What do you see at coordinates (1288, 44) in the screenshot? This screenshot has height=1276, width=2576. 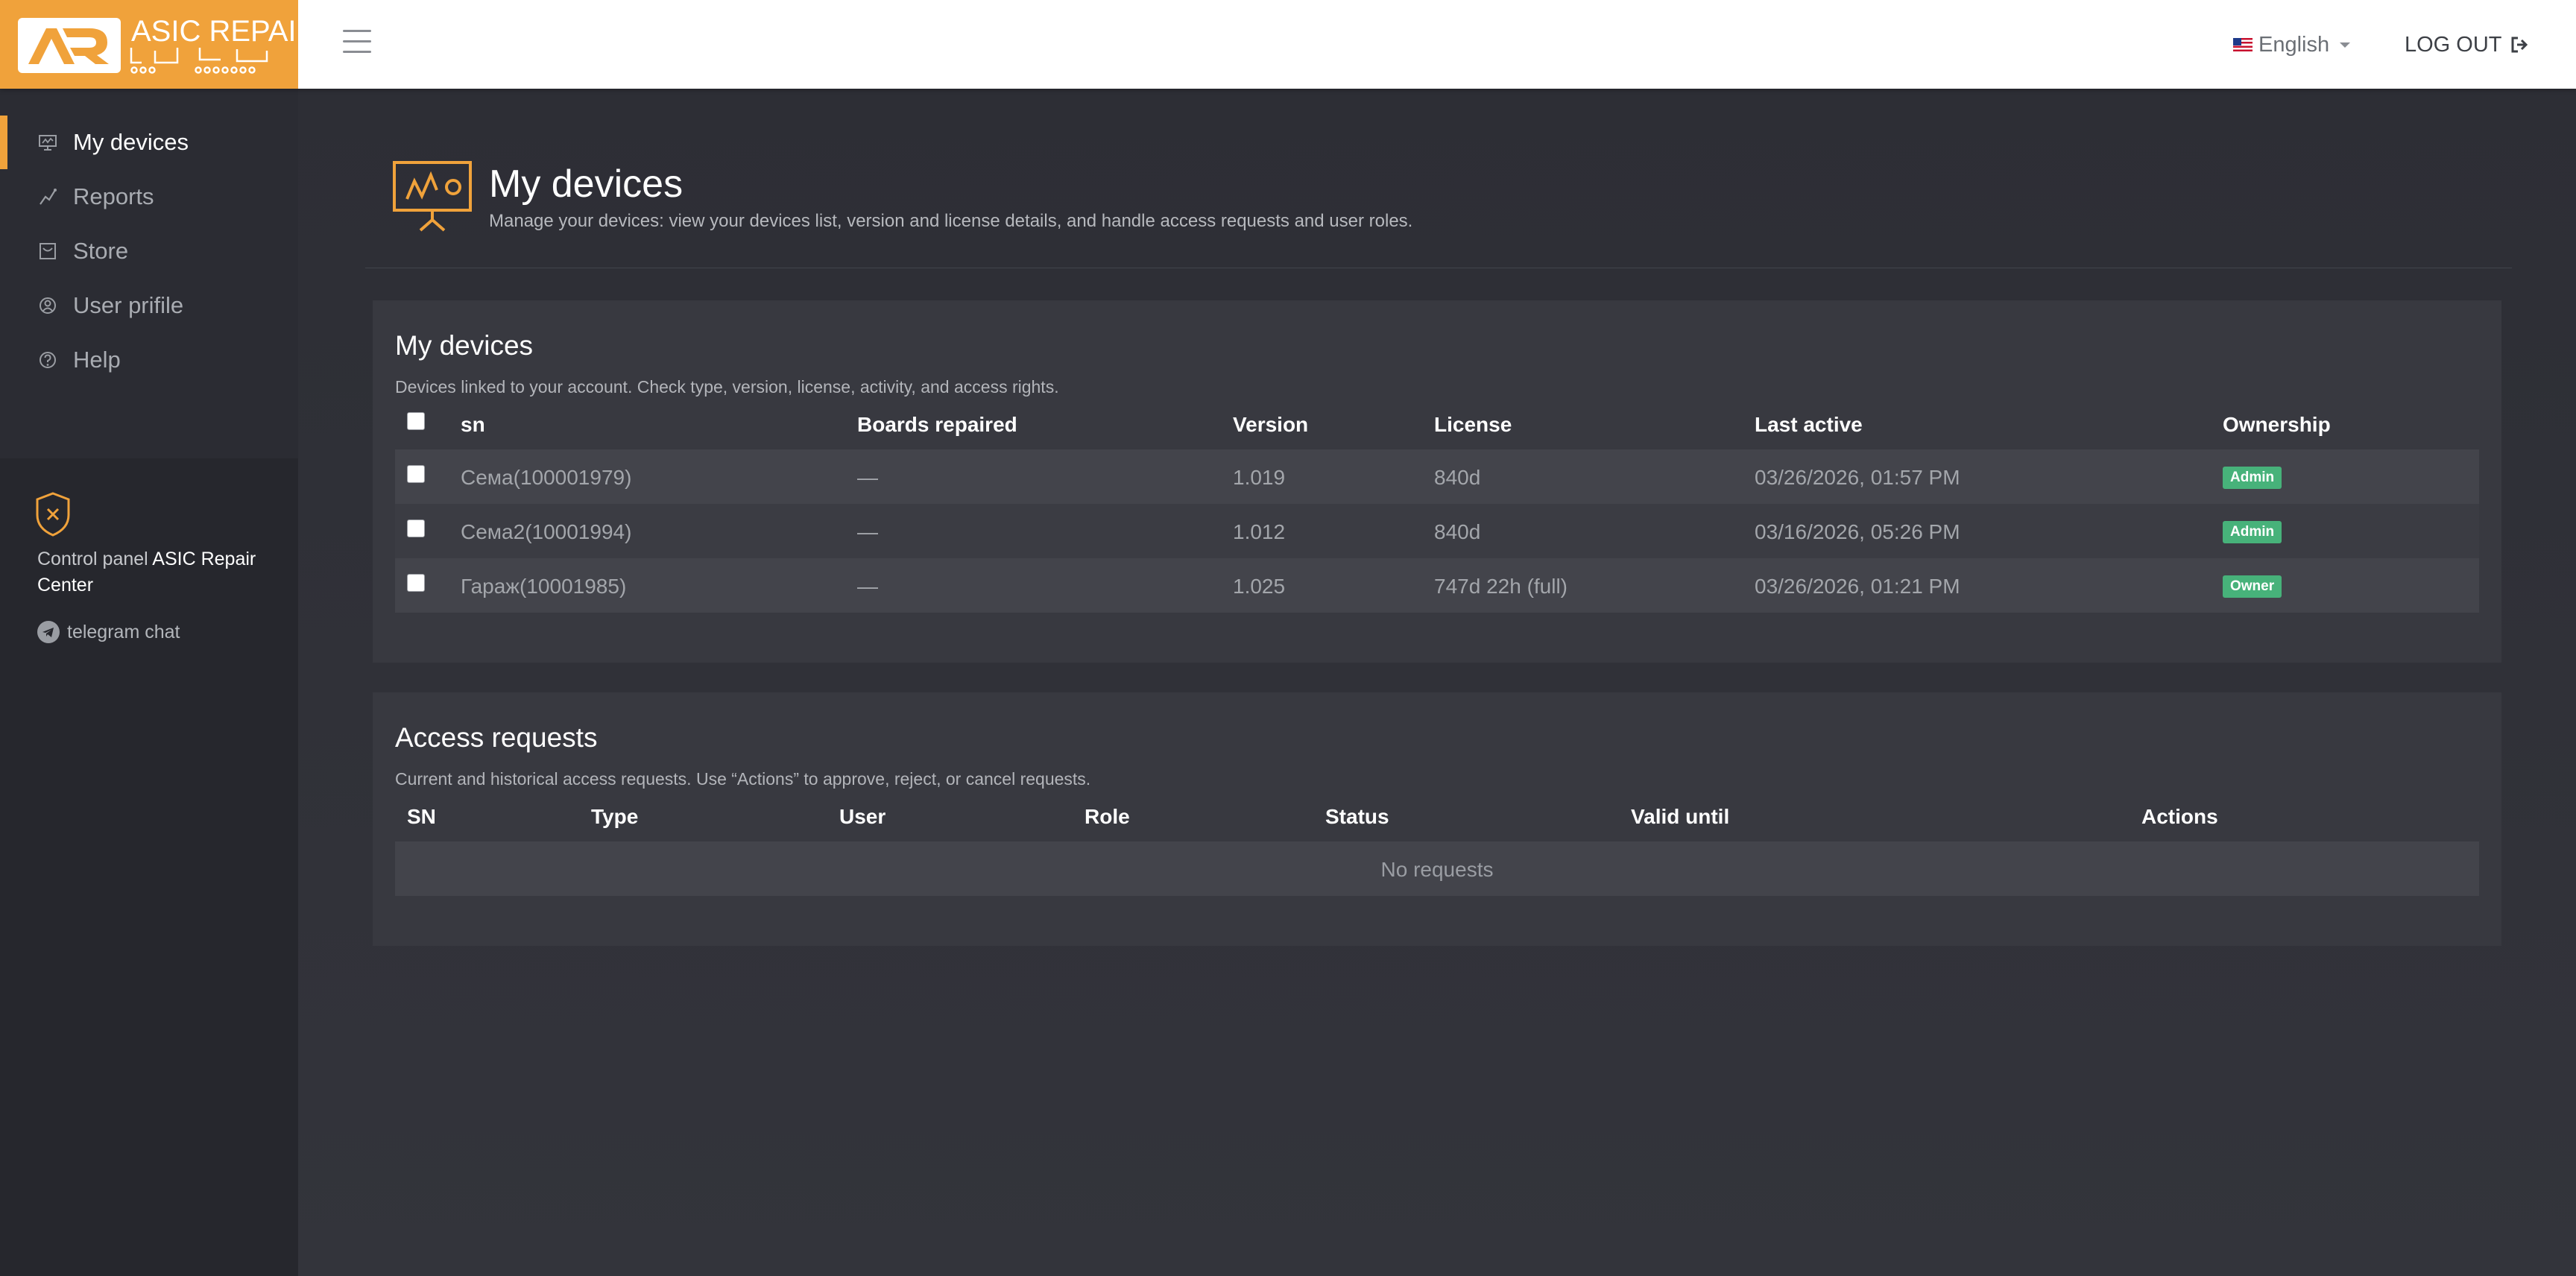 I see `top-bar: ASIC REPAIR English LOG OUT` at bounding box center [1288, 44].